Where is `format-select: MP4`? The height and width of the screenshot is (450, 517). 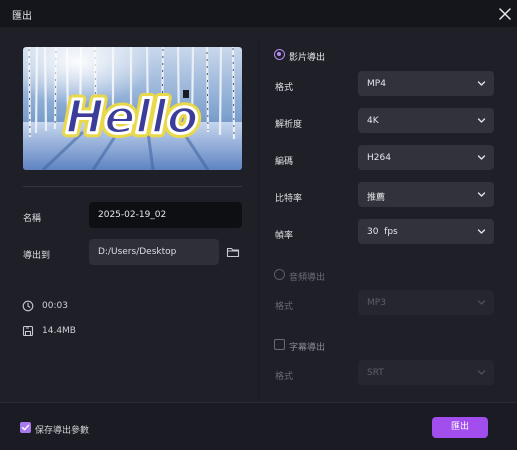
format-select: MP4 is located at coordinates (426, 83).